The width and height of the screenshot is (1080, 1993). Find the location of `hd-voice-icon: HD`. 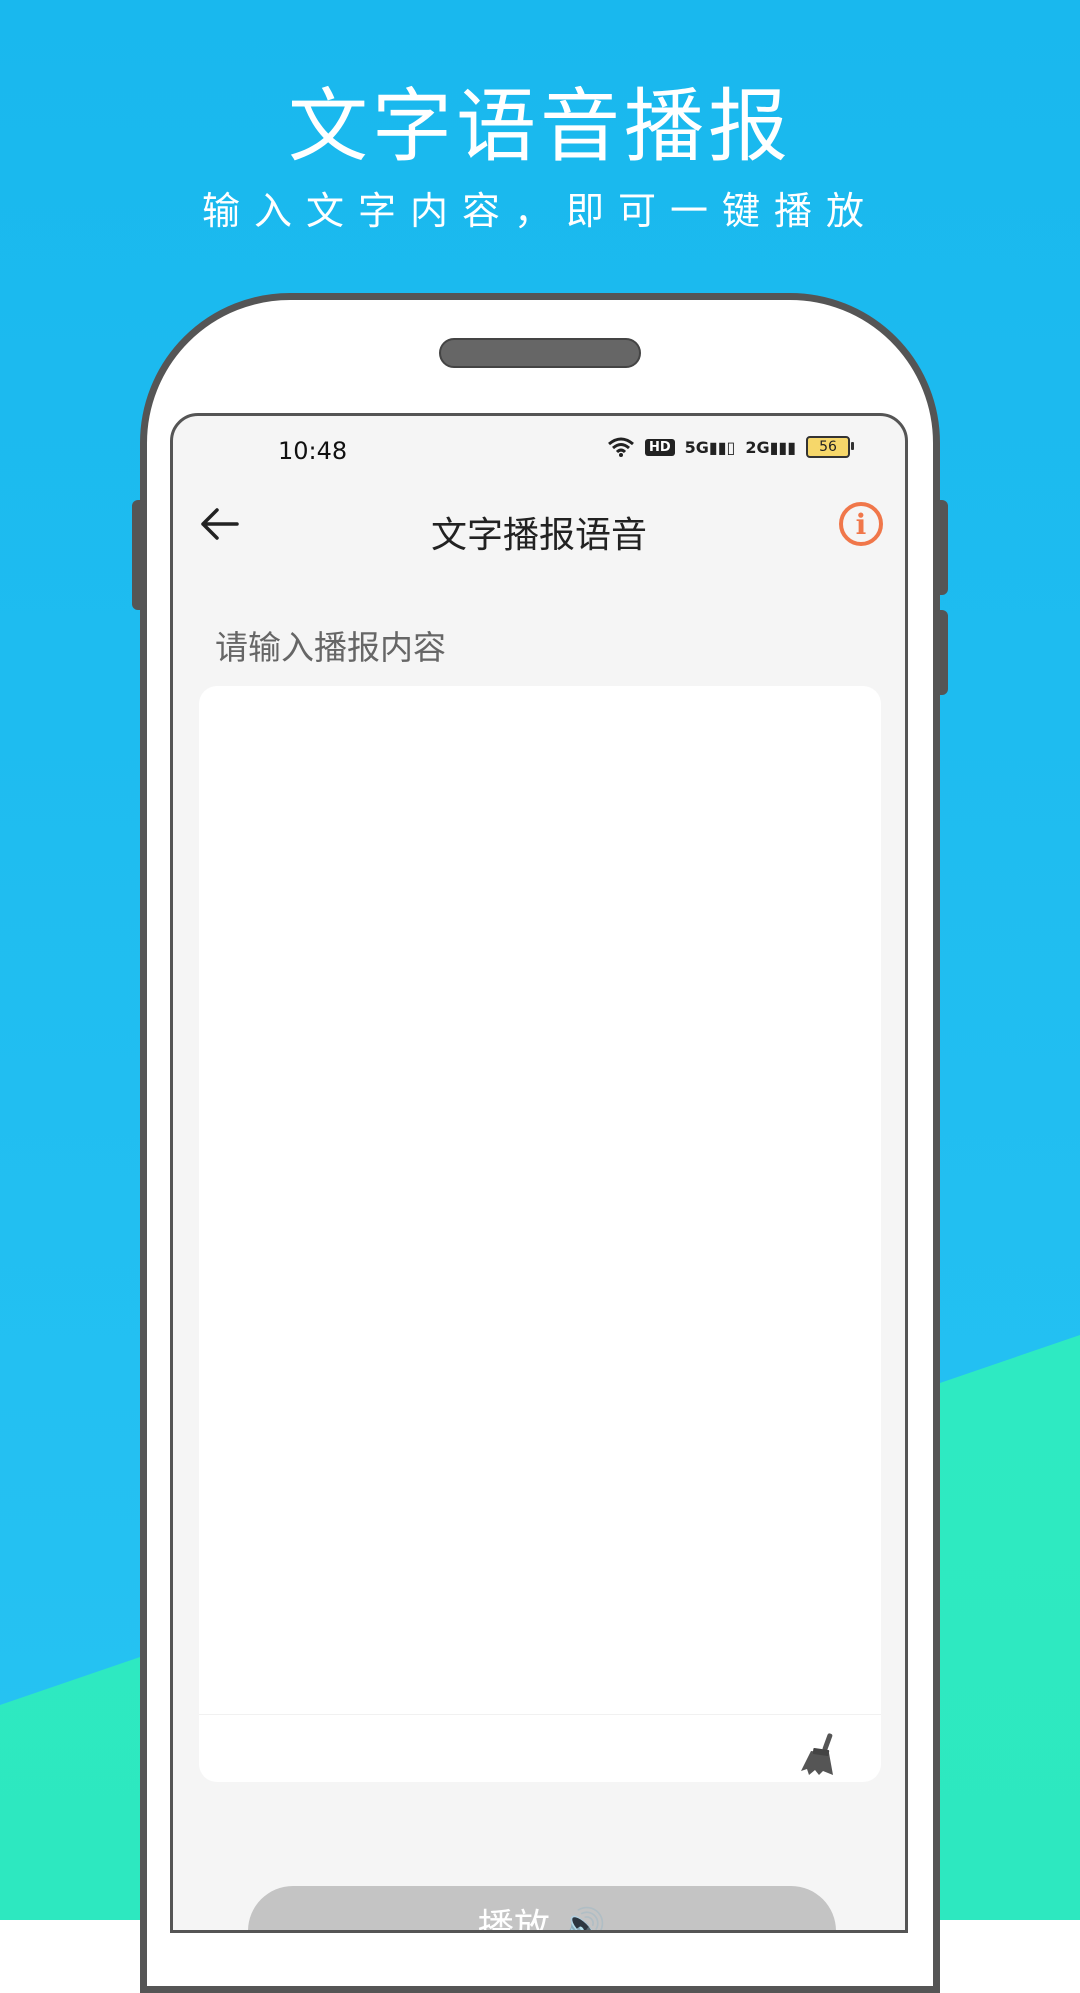

hd-voice-icon: HD is located at coordinates (659, 447).